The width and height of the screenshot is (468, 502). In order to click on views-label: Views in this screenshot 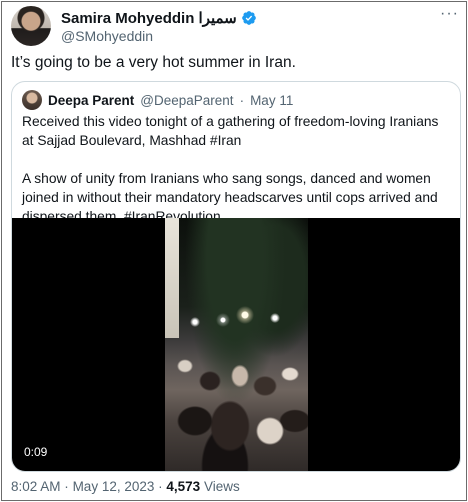, I will do `click(221, 486)`.